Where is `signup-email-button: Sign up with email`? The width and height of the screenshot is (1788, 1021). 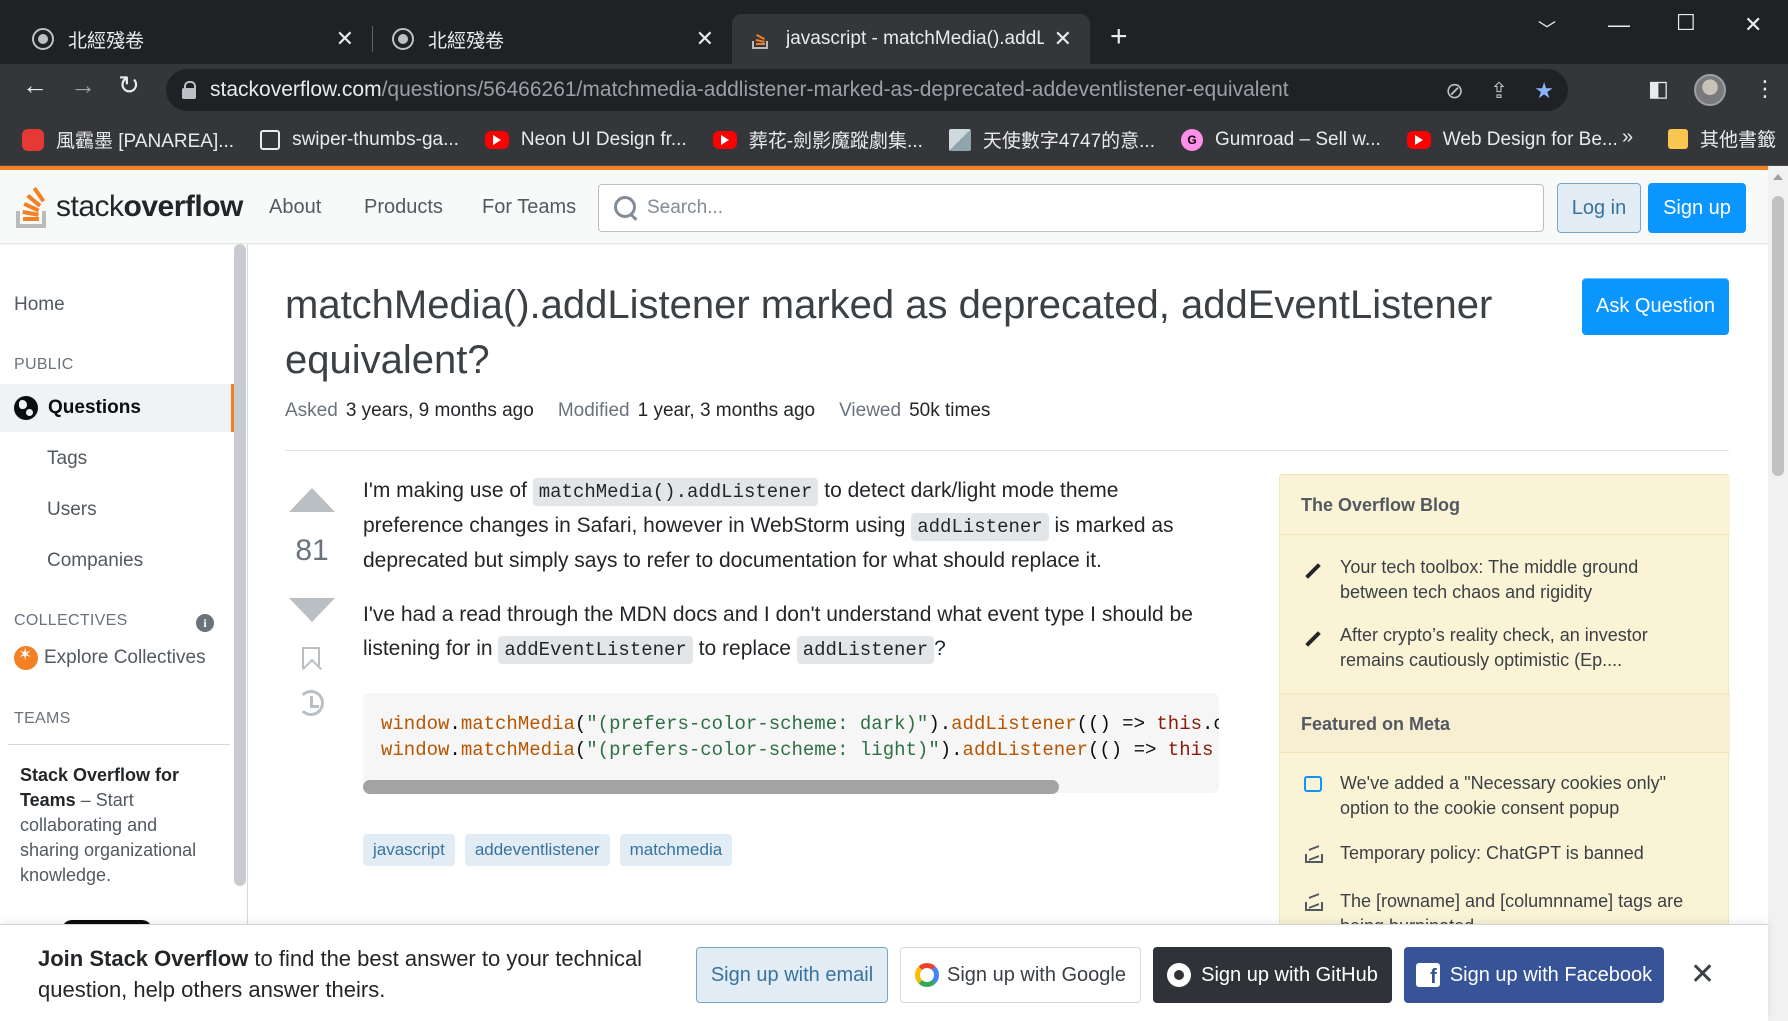
signup-email-button: Sign up with email is located at coordinates (792, 975).